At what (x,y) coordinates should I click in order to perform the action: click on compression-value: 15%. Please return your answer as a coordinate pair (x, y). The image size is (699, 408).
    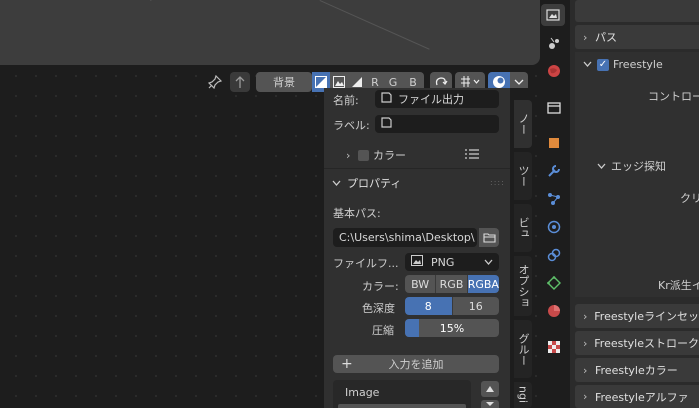
    Looking at the image, I should click on (452, 328).